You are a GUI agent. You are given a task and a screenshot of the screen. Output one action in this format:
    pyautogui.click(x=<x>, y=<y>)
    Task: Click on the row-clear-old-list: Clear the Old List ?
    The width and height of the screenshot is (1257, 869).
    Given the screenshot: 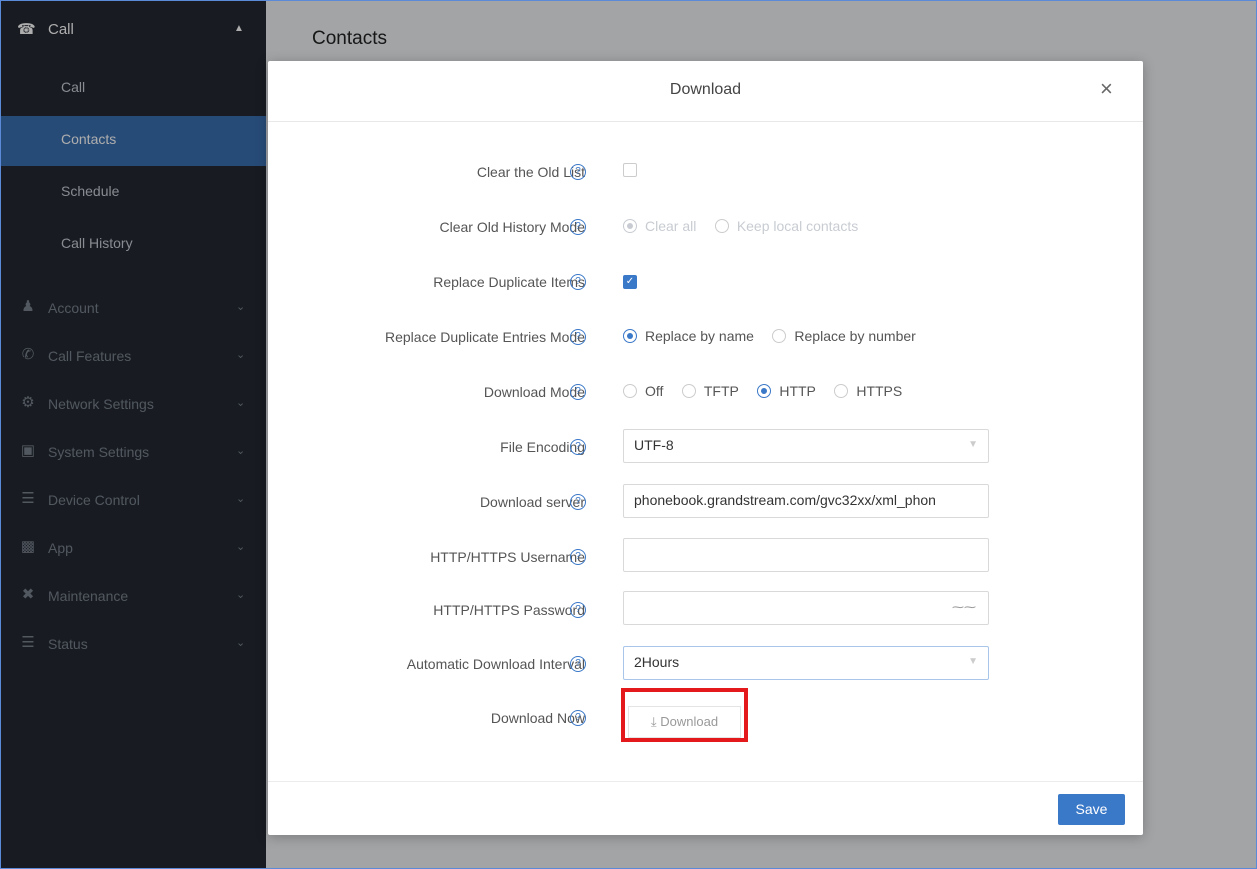 What is the action you would take?
    pyautogui.click(x=705, y=173)
    